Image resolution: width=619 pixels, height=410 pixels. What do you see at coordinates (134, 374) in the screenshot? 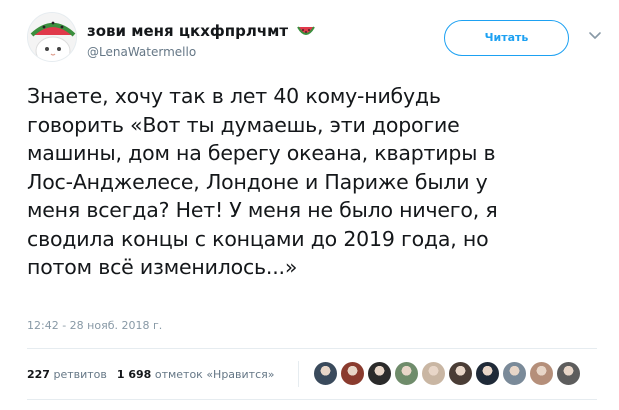
I see `likes-count: 1 698` at bounding box center [134, 374].